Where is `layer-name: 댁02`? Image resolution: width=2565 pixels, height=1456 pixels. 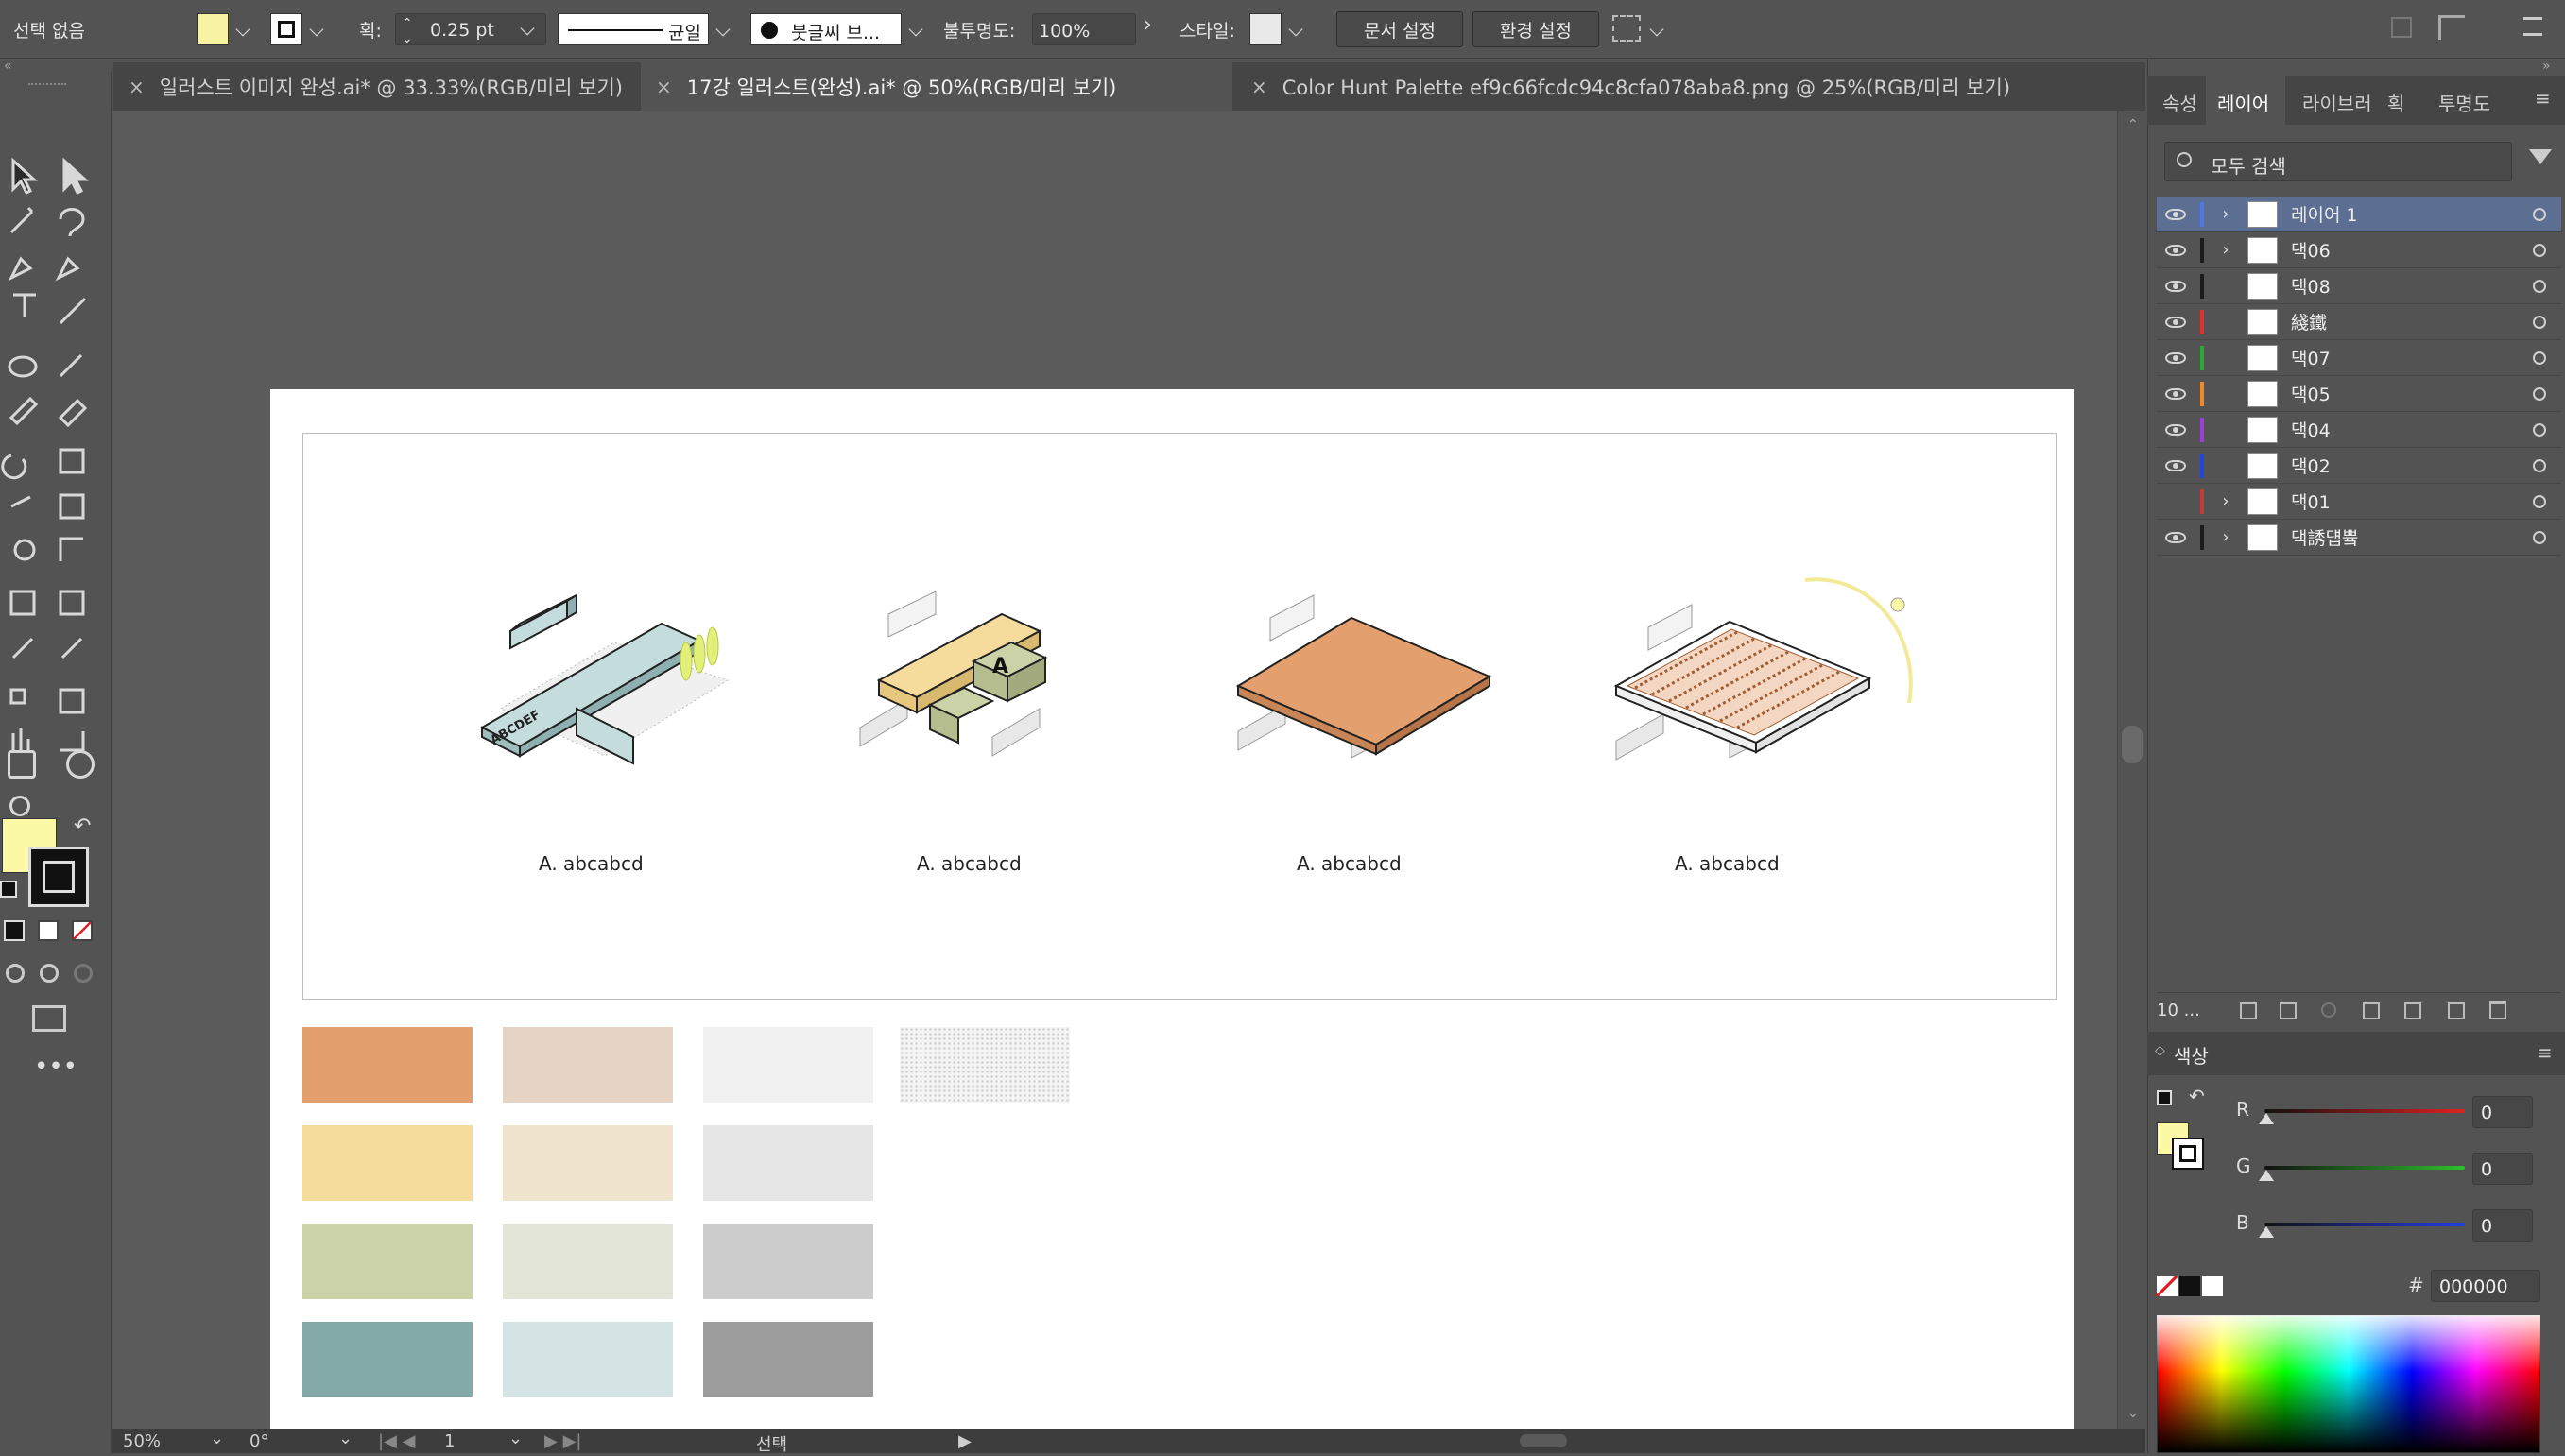
layer-name: 댁02 is located at coordinates (2412, 465).